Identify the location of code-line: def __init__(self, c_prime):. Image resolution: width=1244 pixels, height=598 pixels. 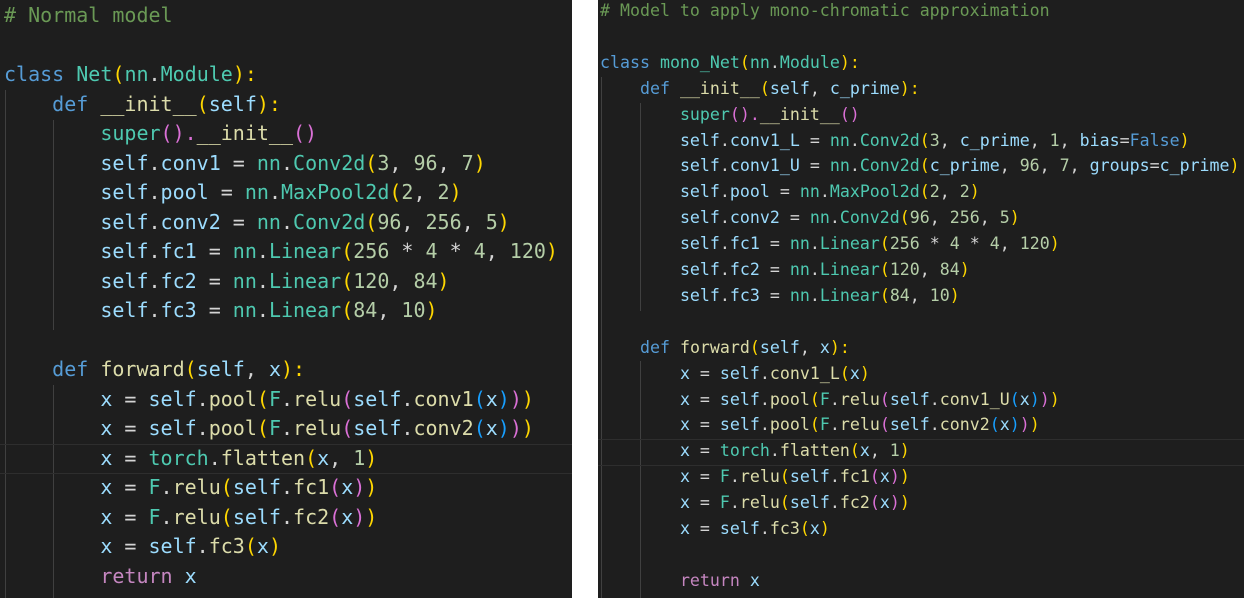
(760, 89).